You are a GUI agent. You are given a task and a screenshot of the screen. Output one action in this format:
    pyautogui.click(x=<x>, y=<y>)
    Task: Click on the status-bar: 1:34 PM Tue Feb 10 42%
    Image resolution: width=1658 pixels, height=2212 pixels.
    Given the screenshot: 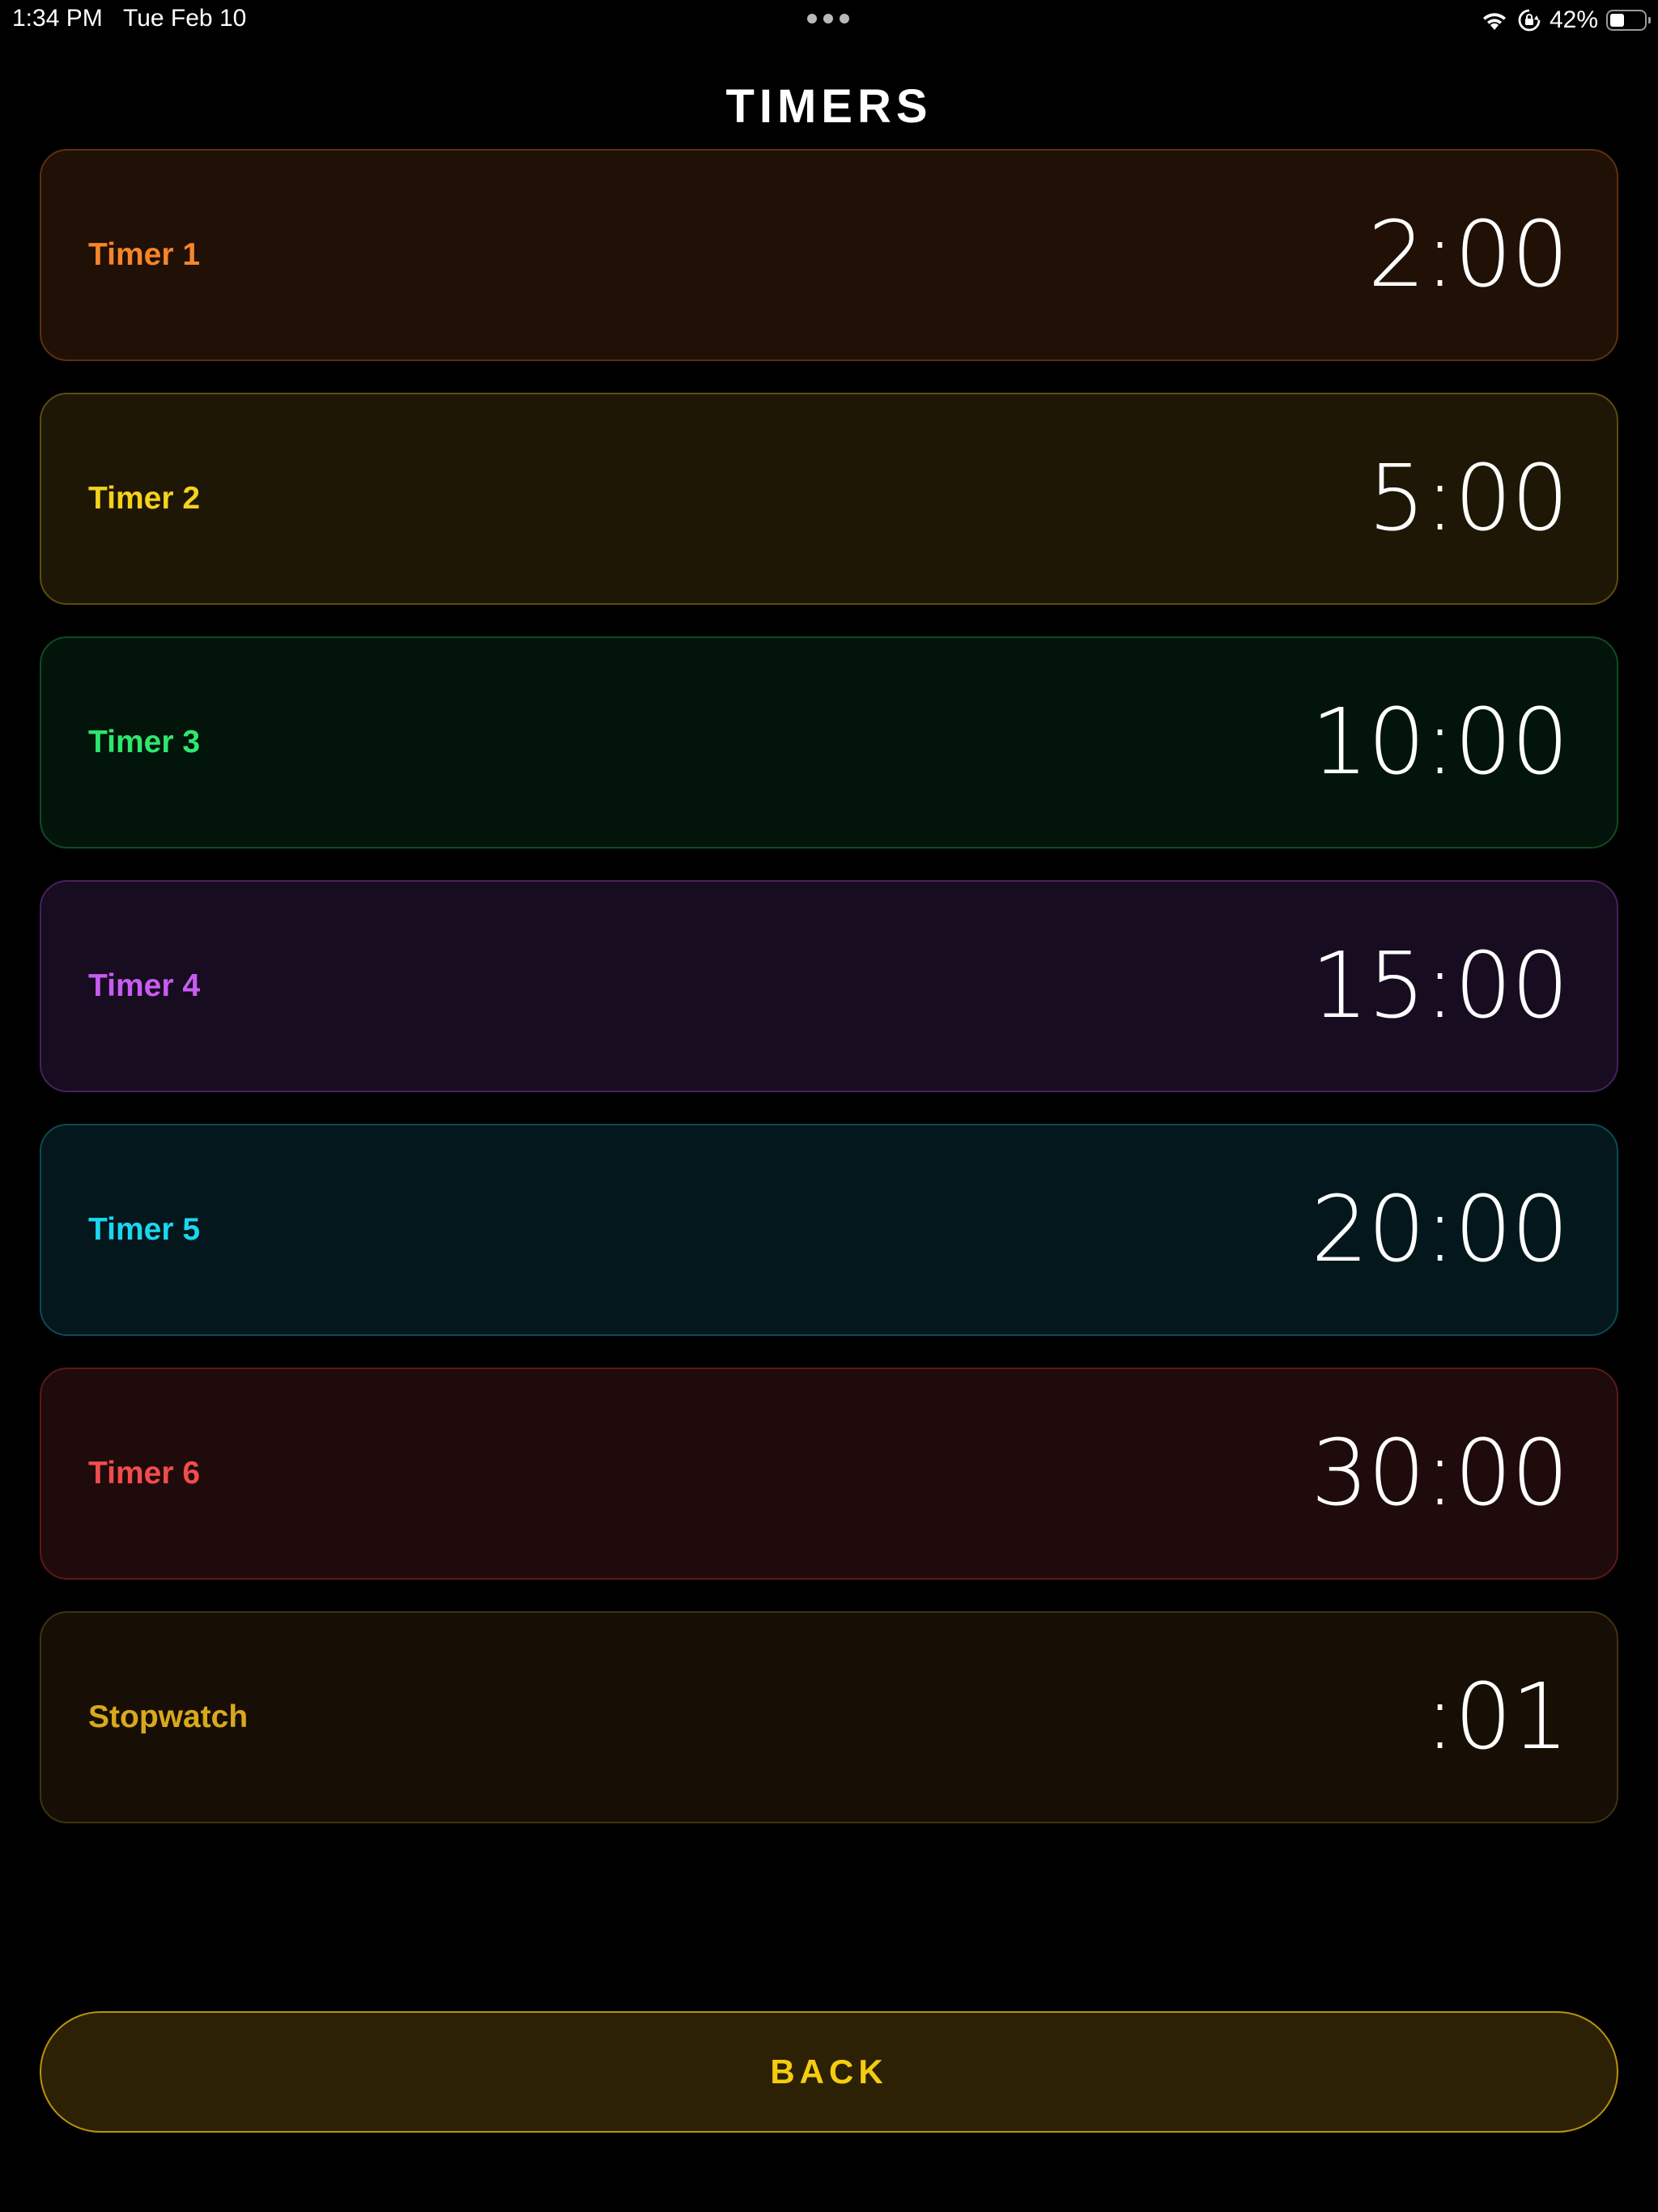 What is the action you would take?
    pyautogui.click(x=829, y=20)
    